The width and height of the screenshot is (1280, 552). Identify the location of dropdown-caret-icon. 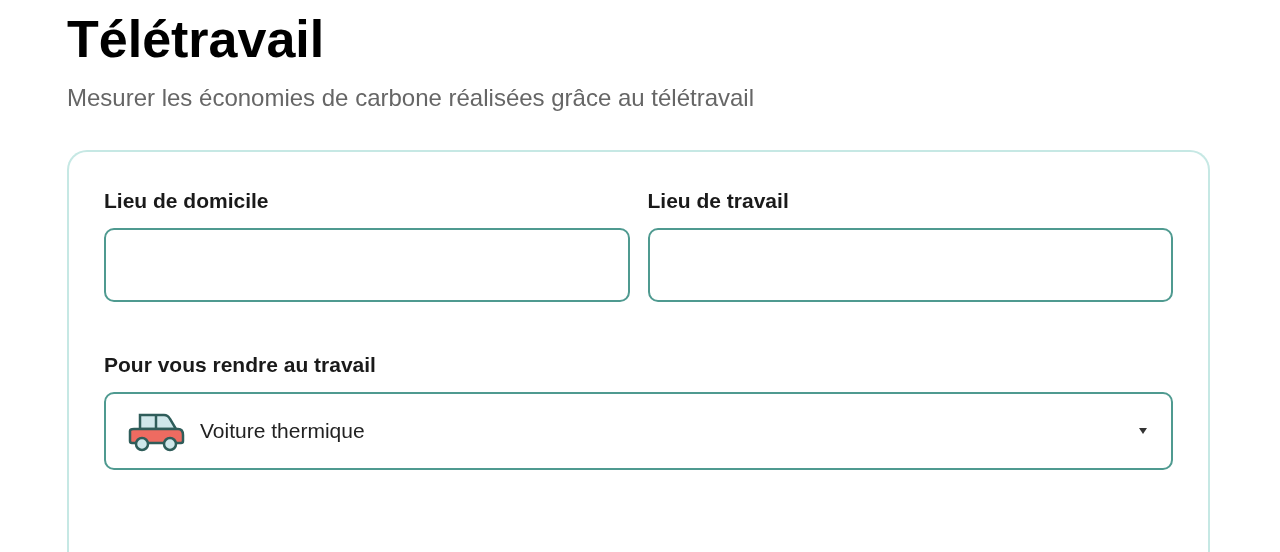
(1143, 431).